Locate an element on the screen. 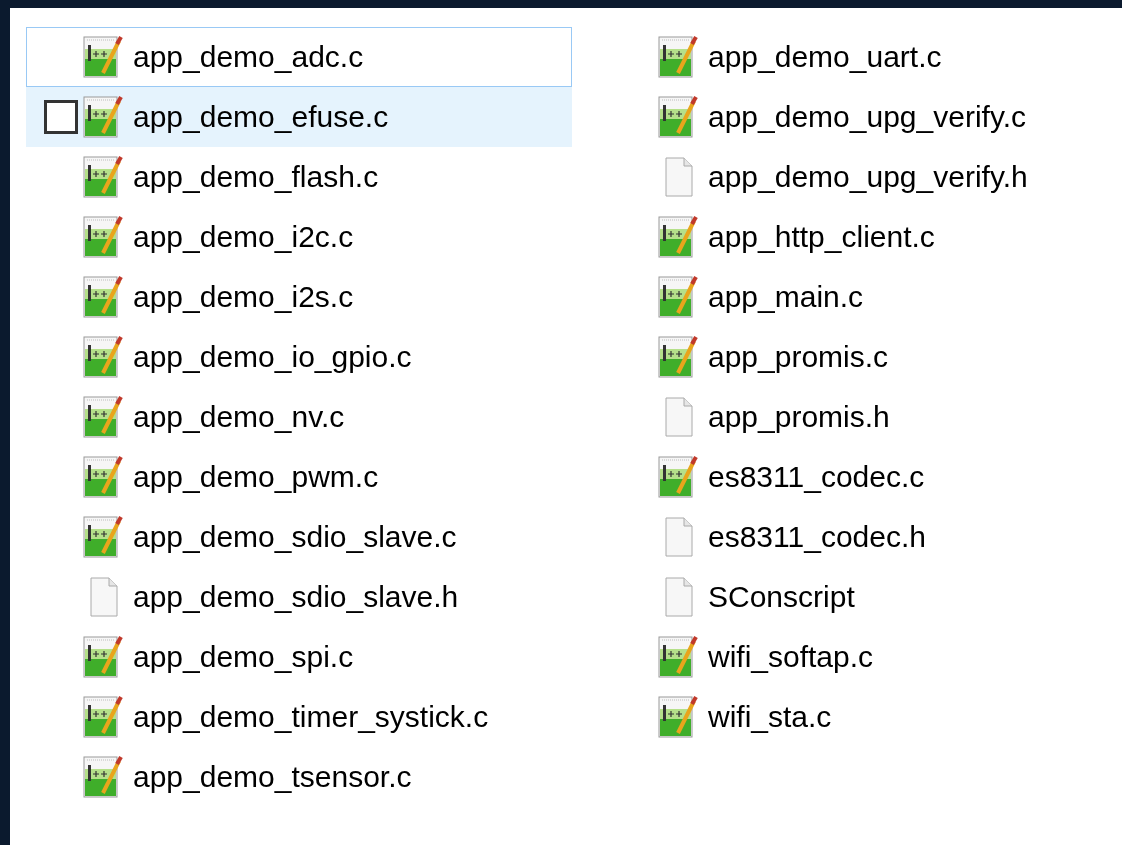  file-item: app_promis.c is located at coordinates (851, 357).